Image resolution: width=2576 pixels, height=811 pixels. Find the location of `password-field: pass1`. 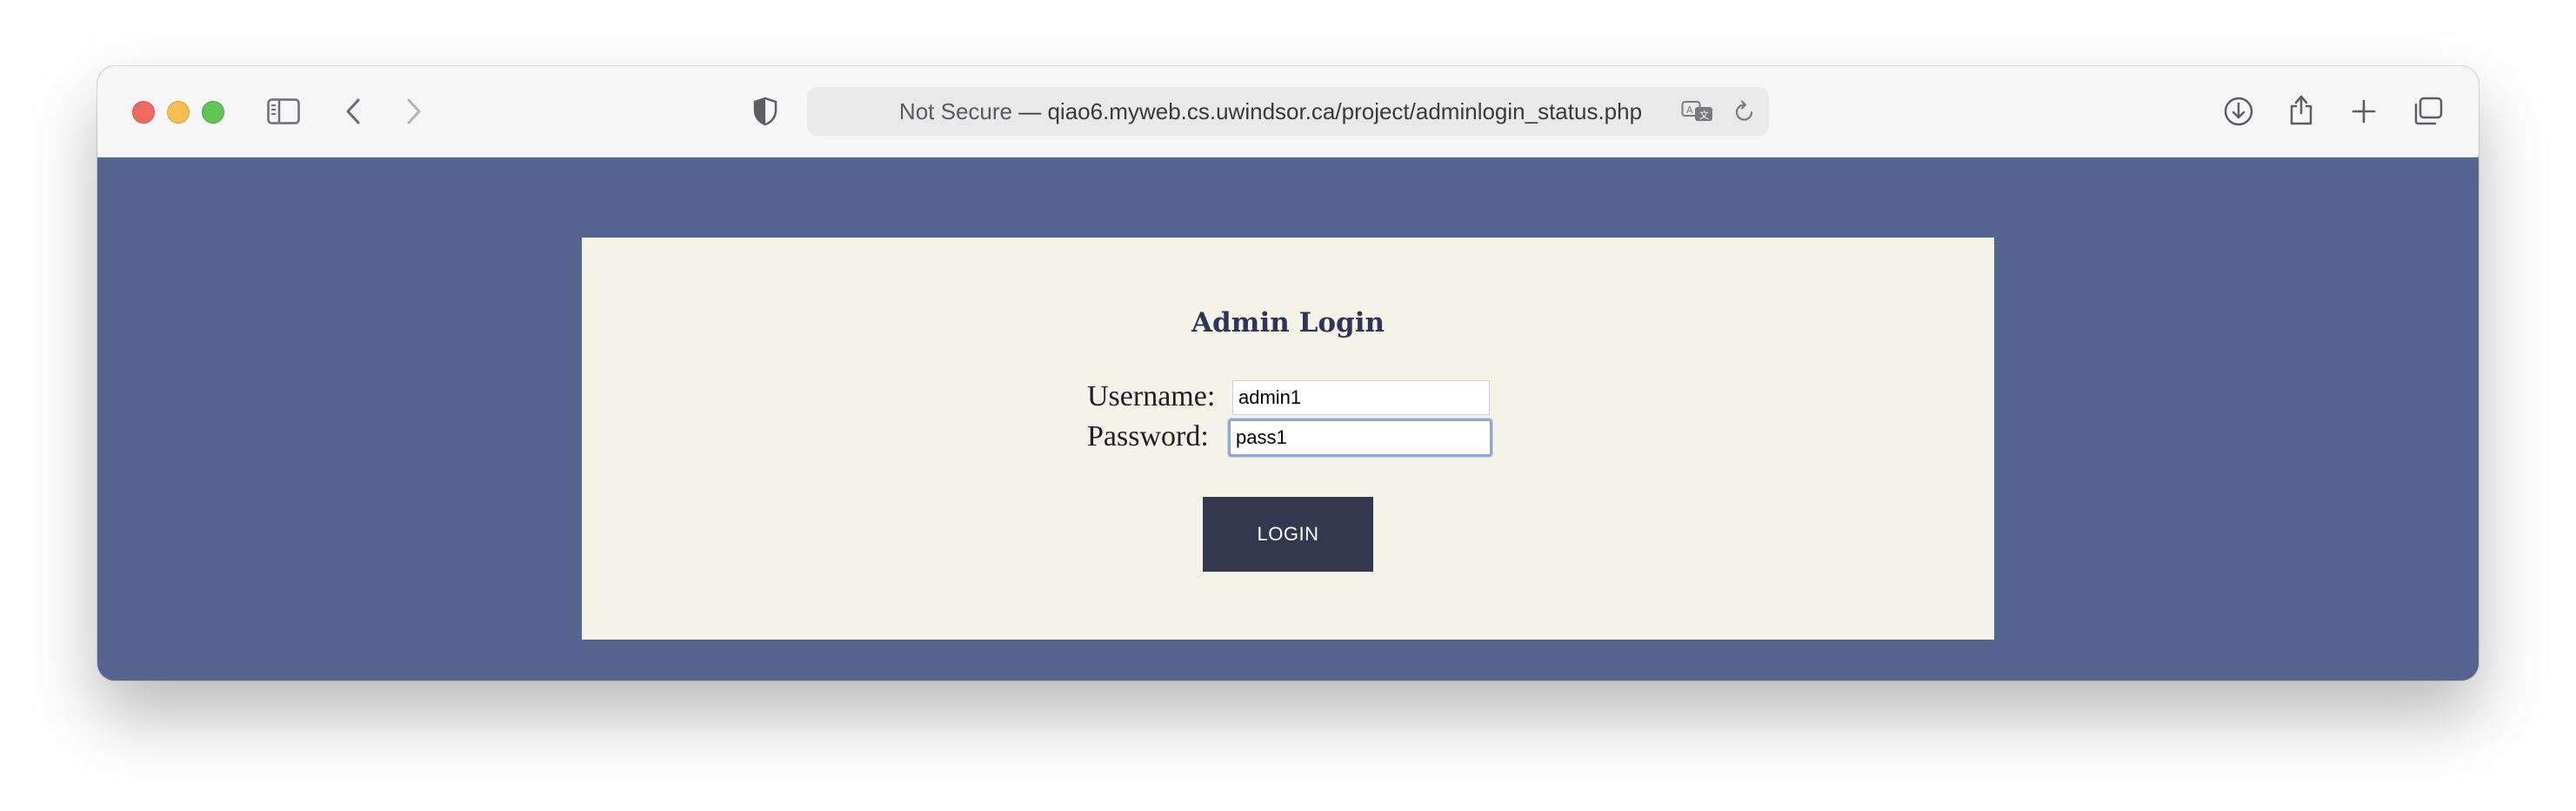

password-field: pass1 is located at coordinates (1360, 438).